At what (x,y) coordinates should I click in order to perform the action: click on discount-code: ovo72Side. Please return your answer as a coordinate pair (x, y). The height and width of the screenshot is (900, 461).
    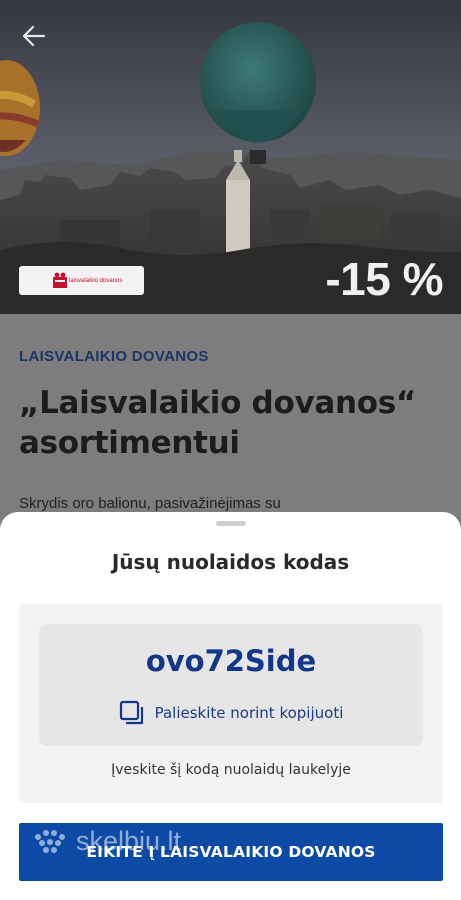
    Looking at the image, I should click on (231, 661).